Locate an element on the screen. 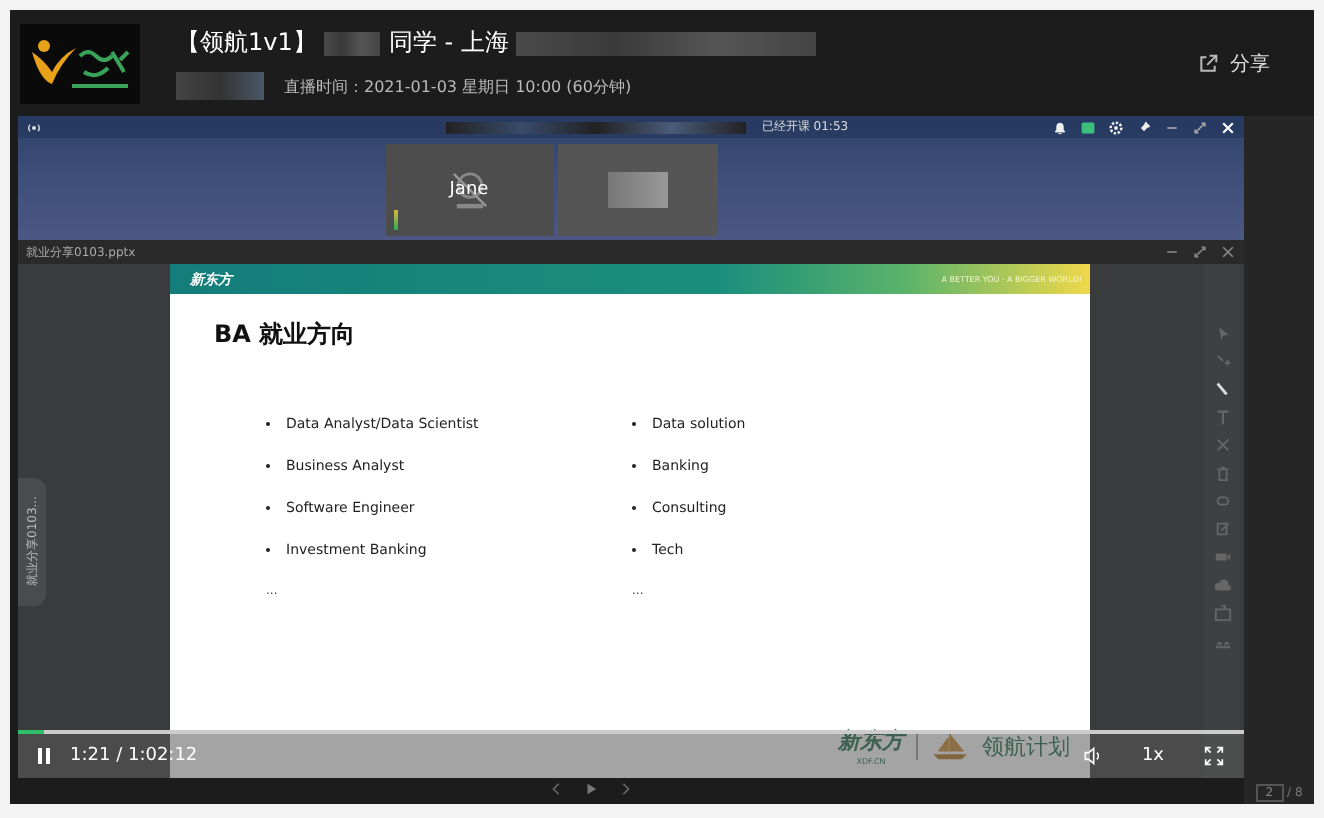  speed-button: 1x is located at coordinates (1152, 756).